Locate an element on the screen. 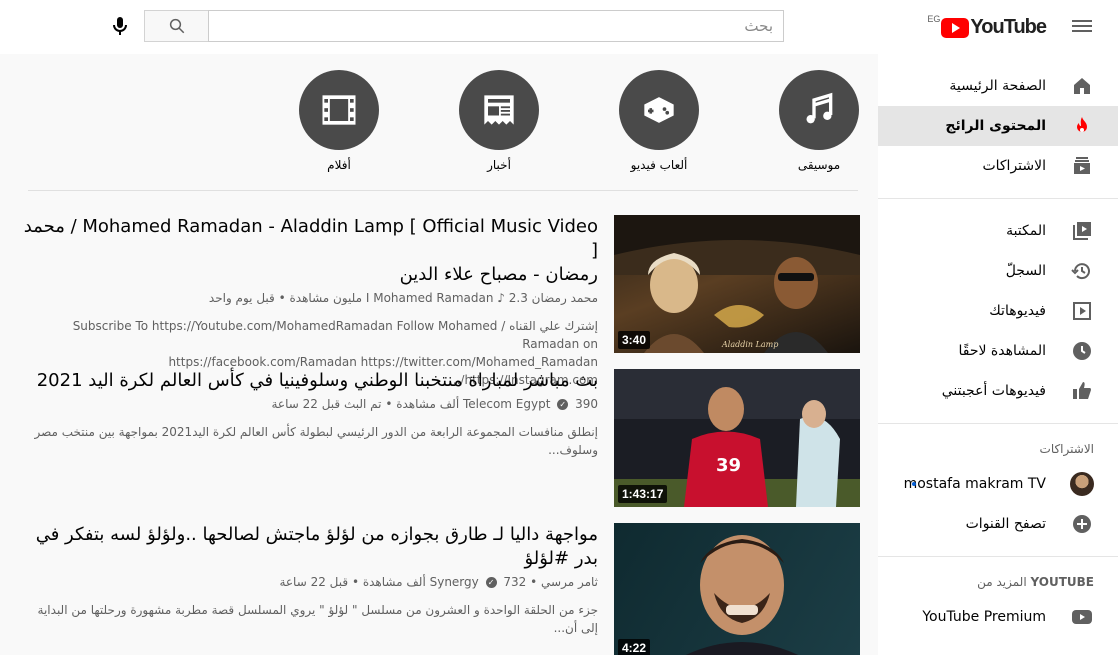 The width and height of the screenshot is (1118, 655). library-icon is located at coordinates (1082, 231).